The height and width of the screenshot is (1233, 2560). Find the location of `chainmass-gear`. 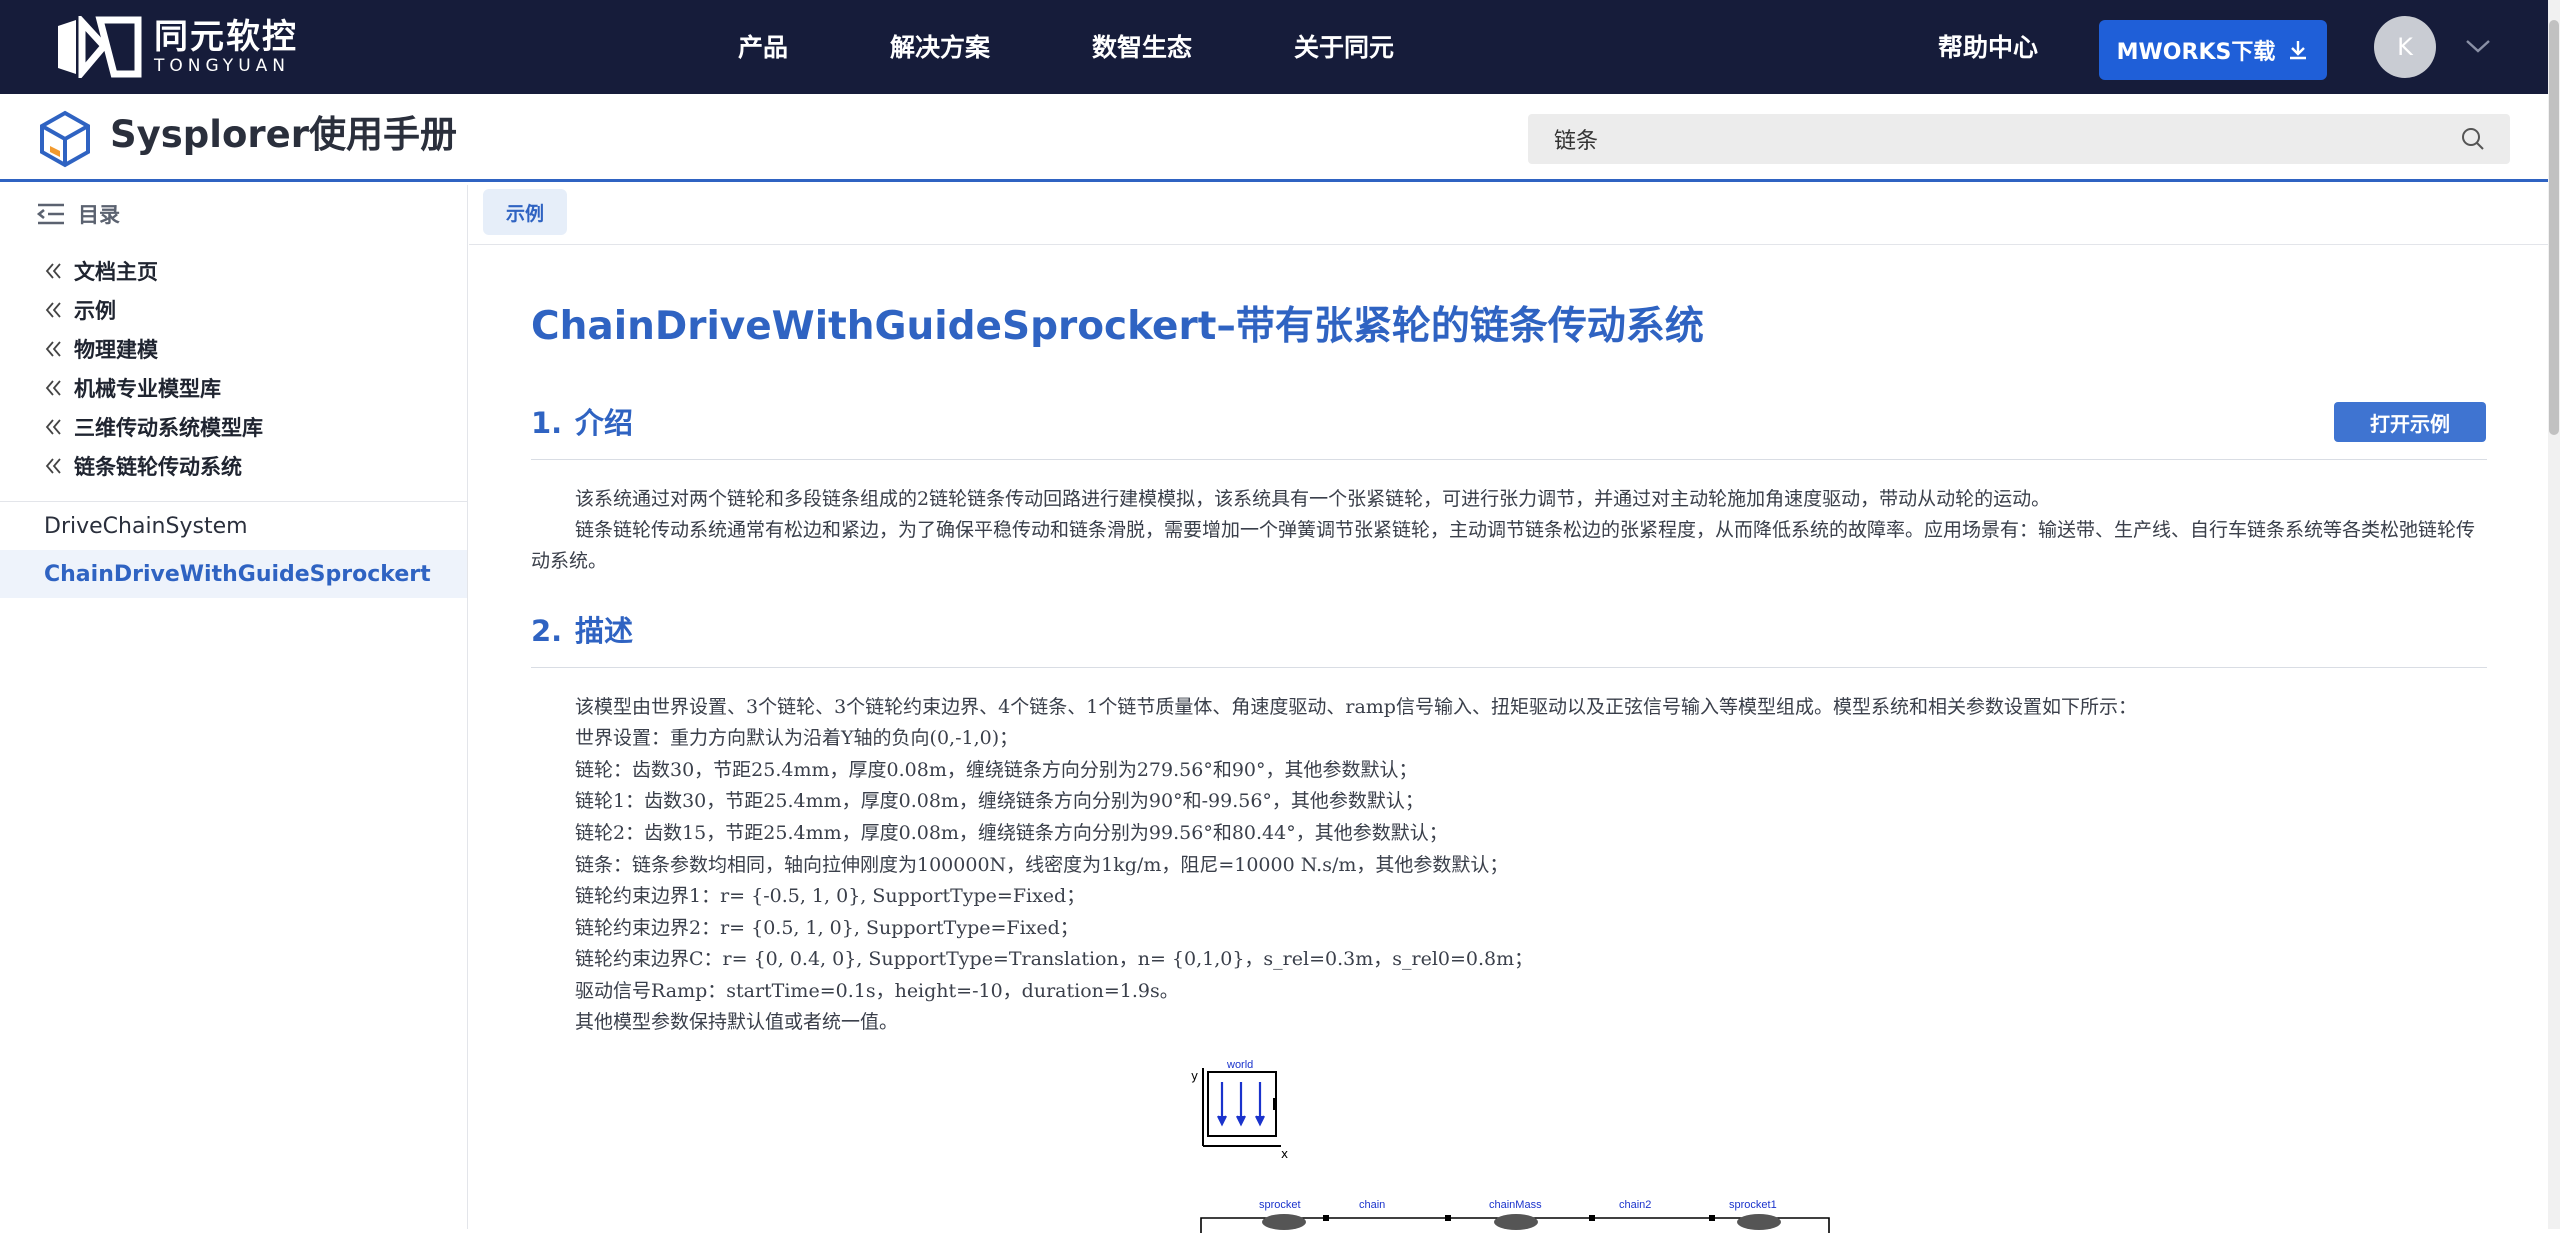

chainmass-gear is located at coordinates (1516, 1222).